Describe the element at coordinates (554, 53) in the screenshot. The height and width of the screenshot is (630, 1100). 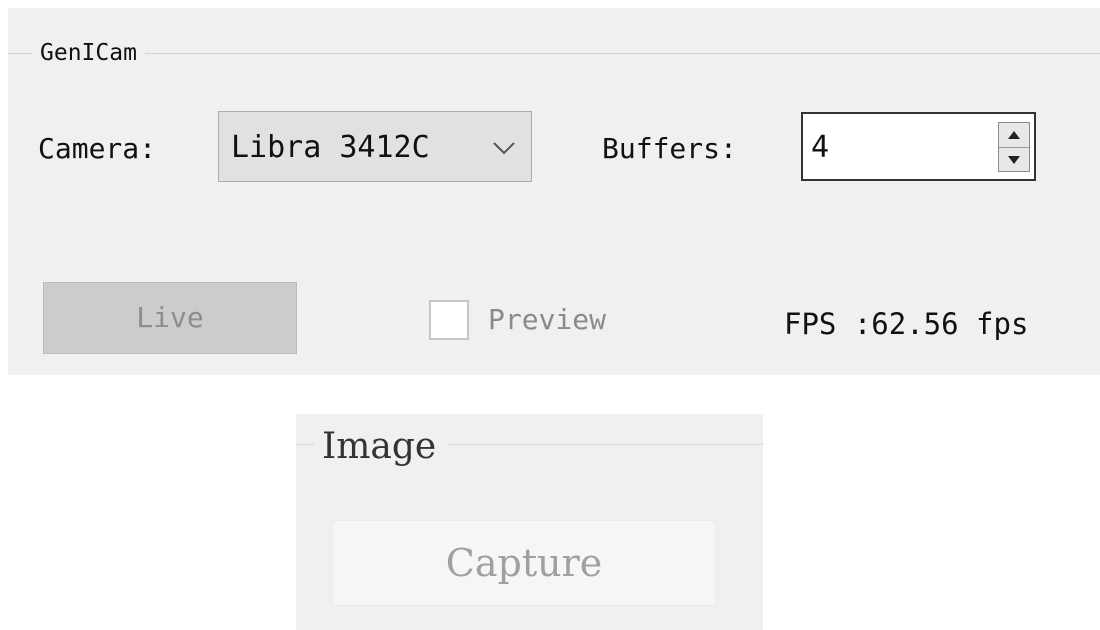
I see `groupbox-border` at that location.